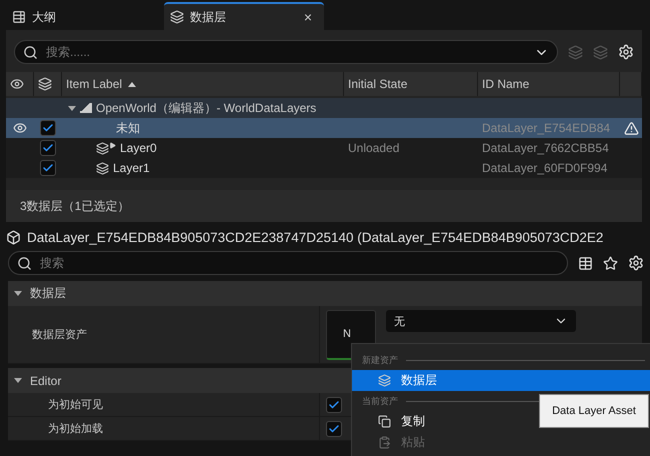  I want to click on menu-item: 数据层, so click(501, 380).